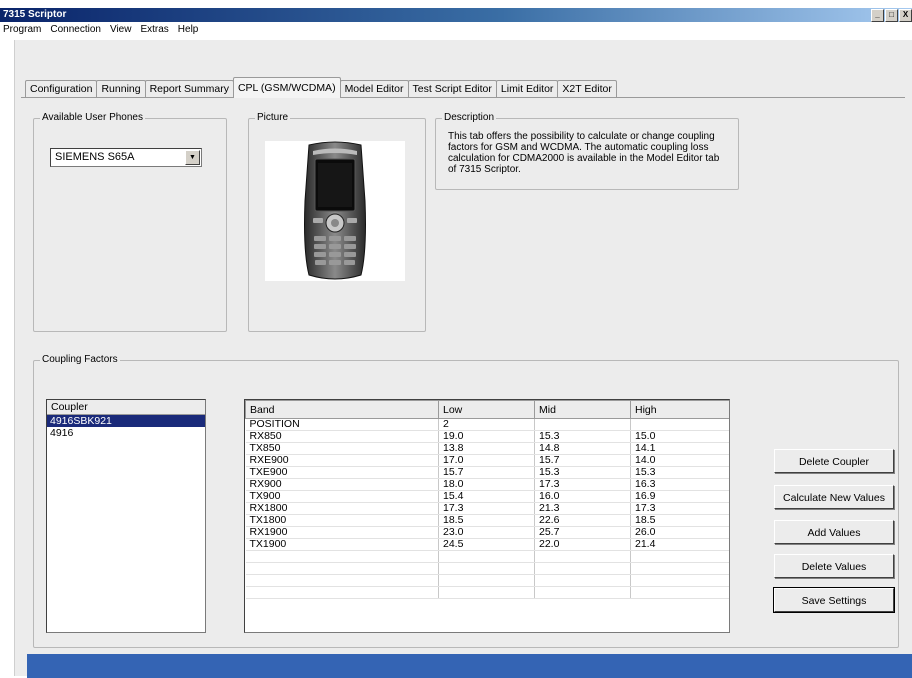 This screenshot has height=678, width=912. I want to click on table-cell: 23.0, so click(486, 532).